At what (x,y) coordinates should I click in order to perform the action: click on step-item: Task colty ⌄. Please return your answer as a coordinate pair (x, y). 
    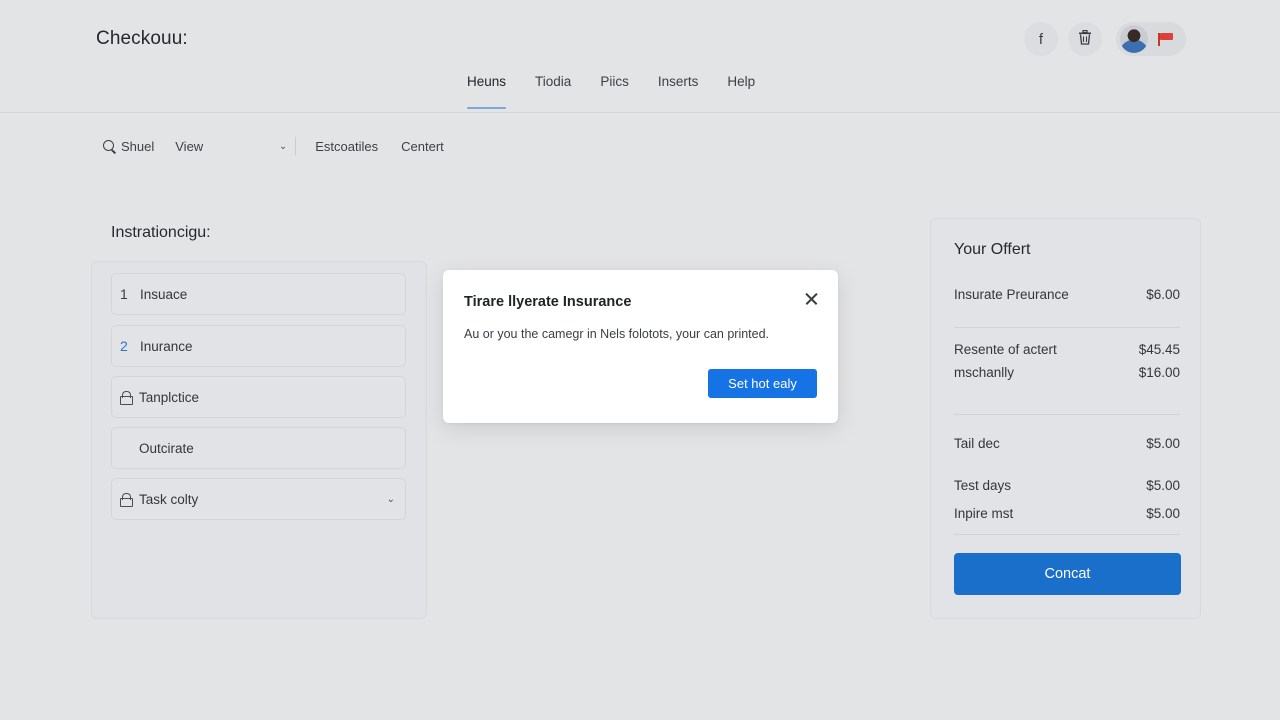
    Looking at the image, I should click on (258, 499).